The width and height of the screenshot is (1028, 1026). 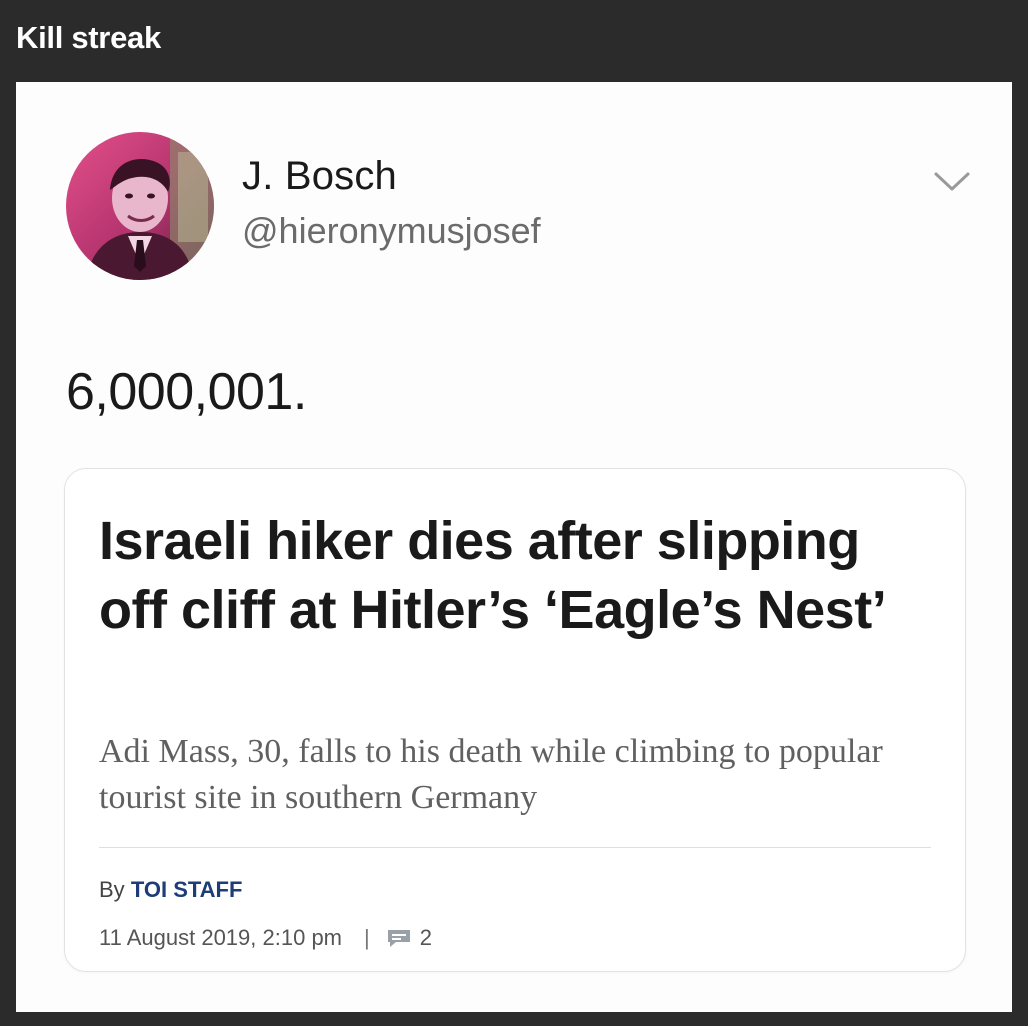 I want to click on comment-count: 2, so click(x=426, y=938).